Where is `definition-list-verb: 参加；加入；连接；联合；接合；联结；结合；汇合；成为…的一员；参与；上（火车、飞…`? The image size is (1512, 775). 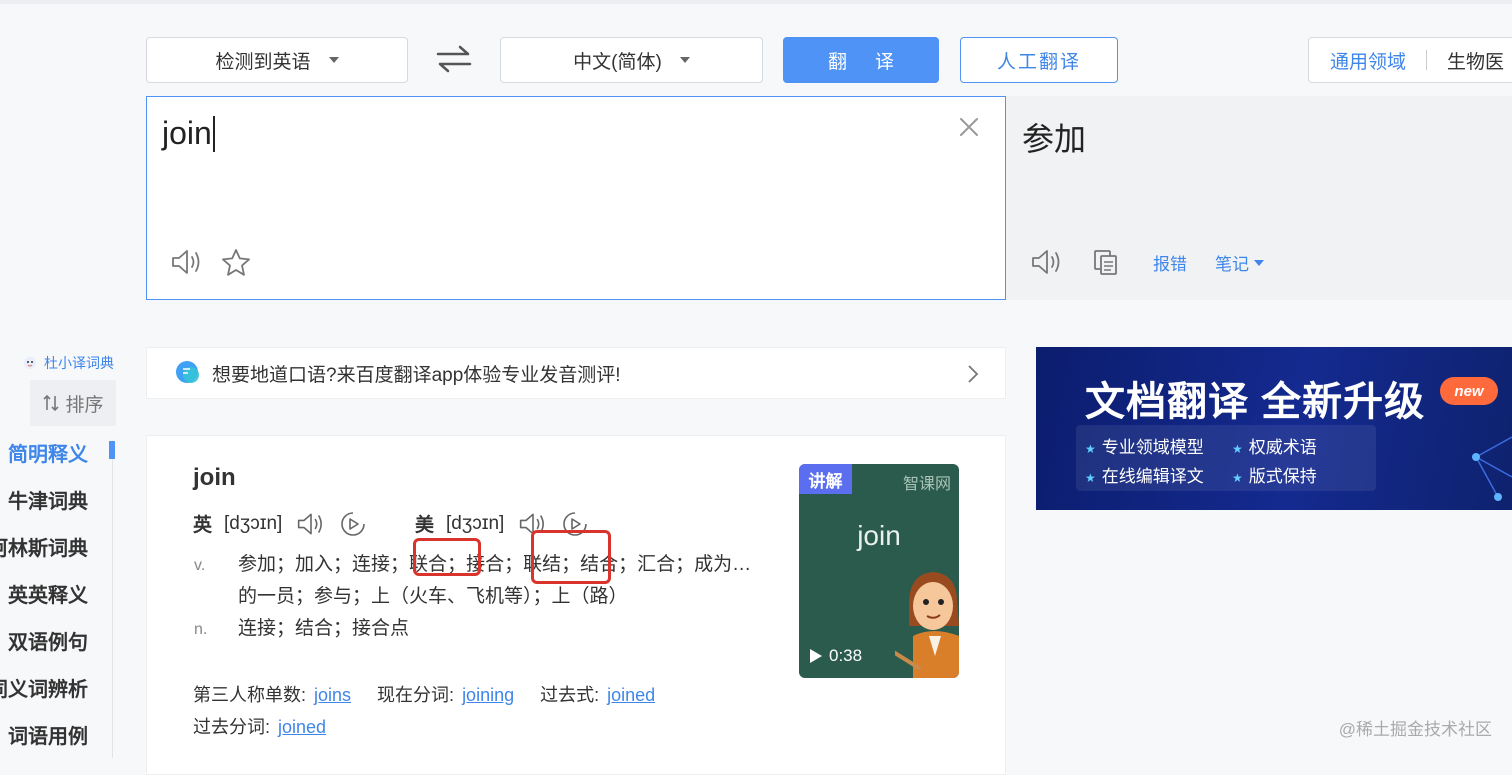 definition-list-verb: 参加；加入；连接；联合；接合；联结；结合；汇合；成为…的一员；参与；上（火车、飞… is located at coordinates (503, 581).